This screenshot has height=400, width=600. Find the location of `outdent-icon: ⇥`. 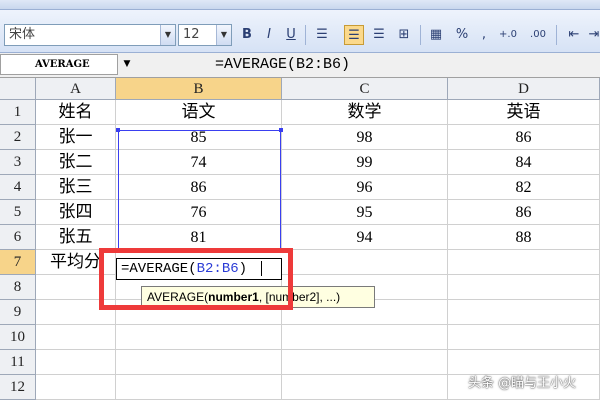

outdent-icon: ⇥ is located at coordinates (592, 35).